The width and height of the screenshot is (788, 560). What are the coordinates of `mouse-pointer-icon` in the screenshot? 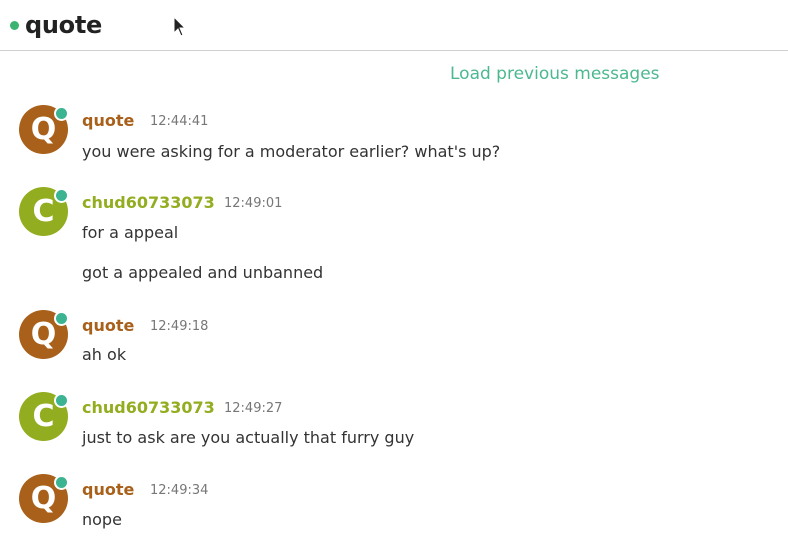 It's located at (180, 26).